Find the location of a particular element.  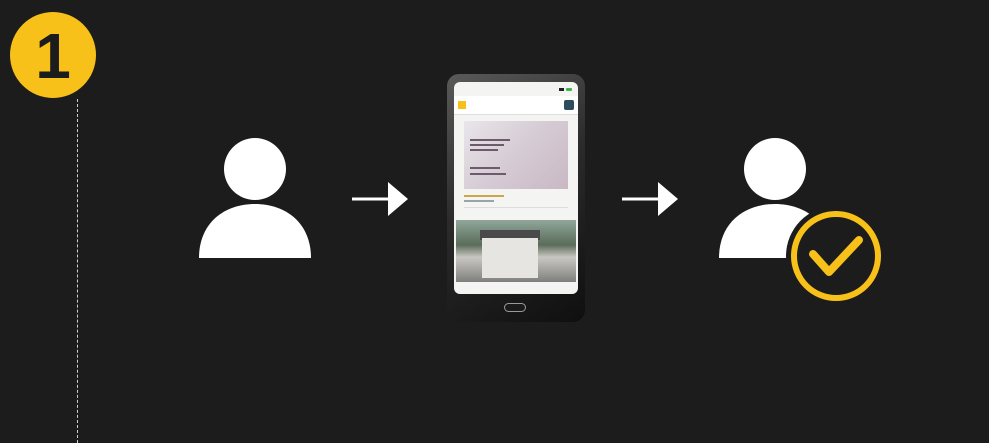

article-teaser-image is located at coordinates (516, 155).